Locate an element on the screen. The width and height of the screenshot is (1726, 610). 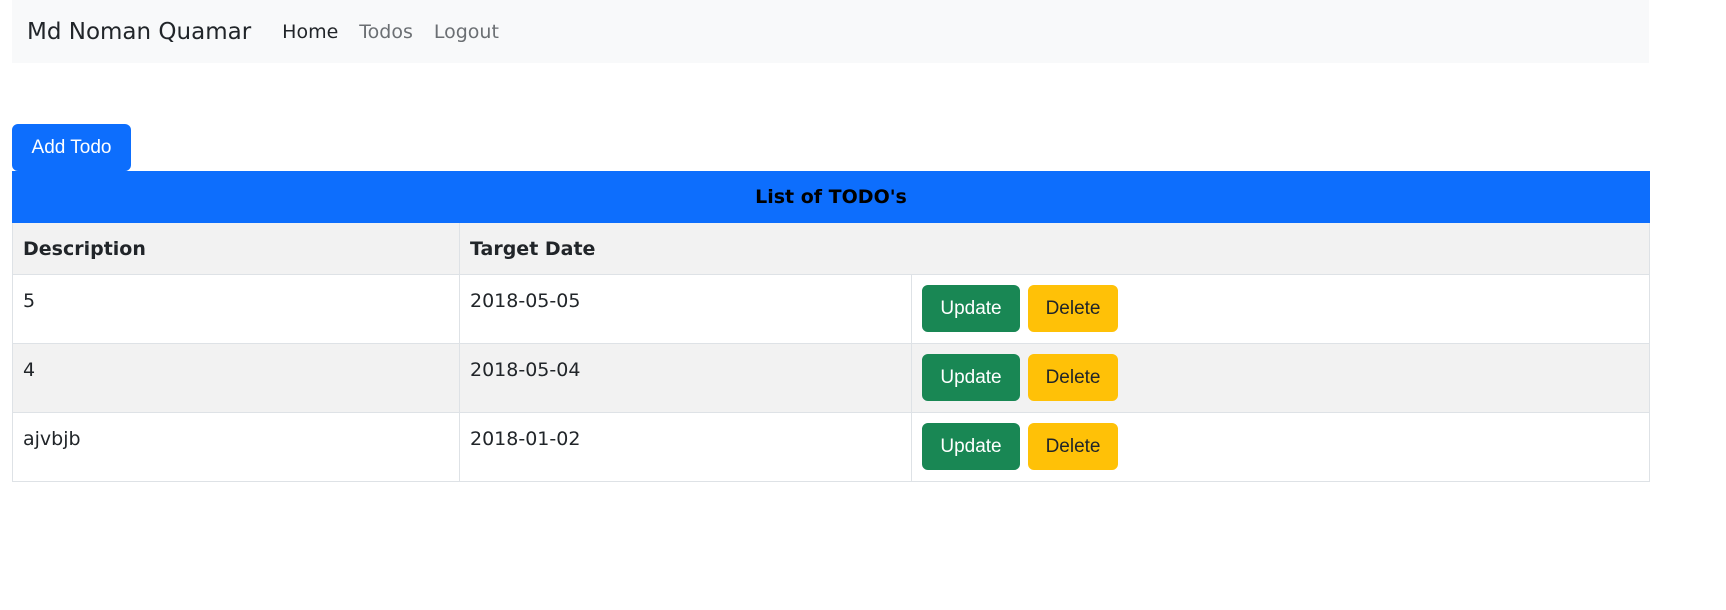
table-header-row: Description Target Date is located at coordinates (831, 248).